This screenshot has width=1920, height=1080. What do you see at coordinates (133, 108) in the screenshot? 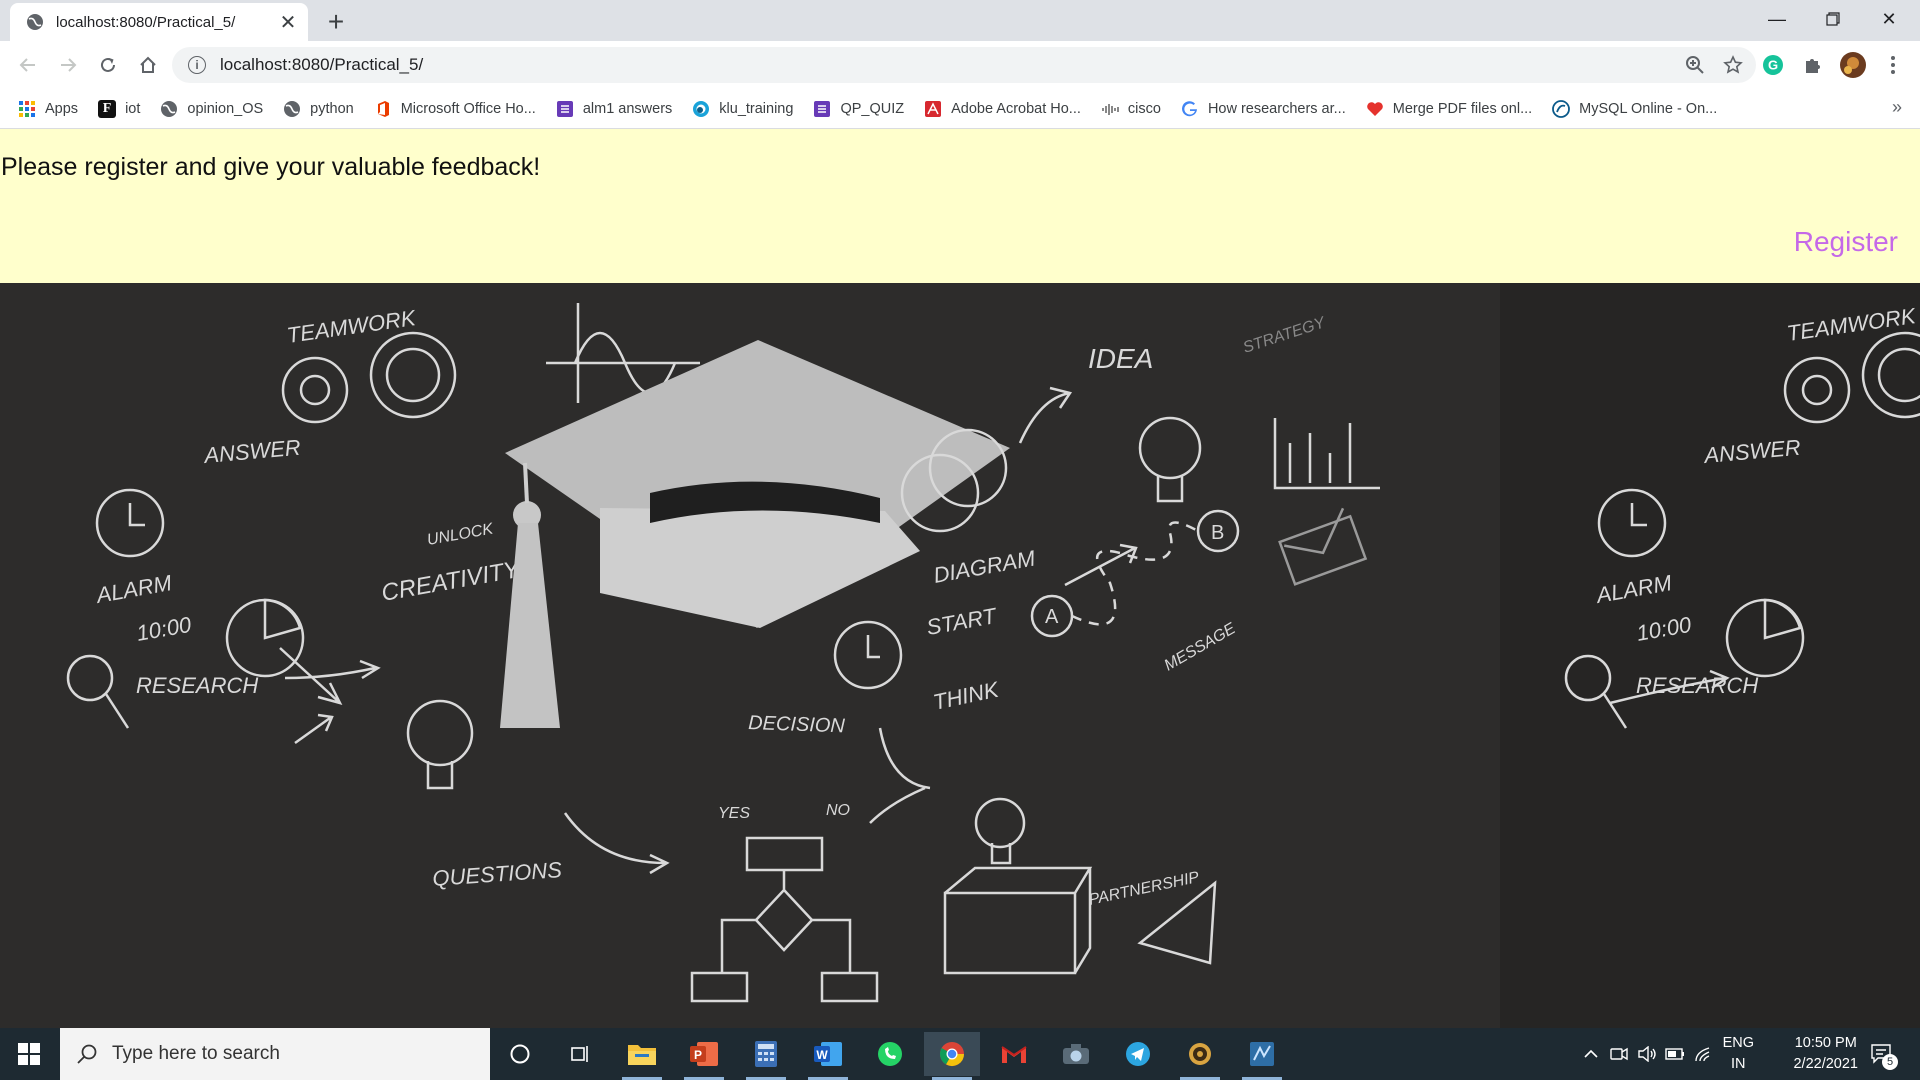
I see `bookmark-label: iot` at bounding box center [133, 108].